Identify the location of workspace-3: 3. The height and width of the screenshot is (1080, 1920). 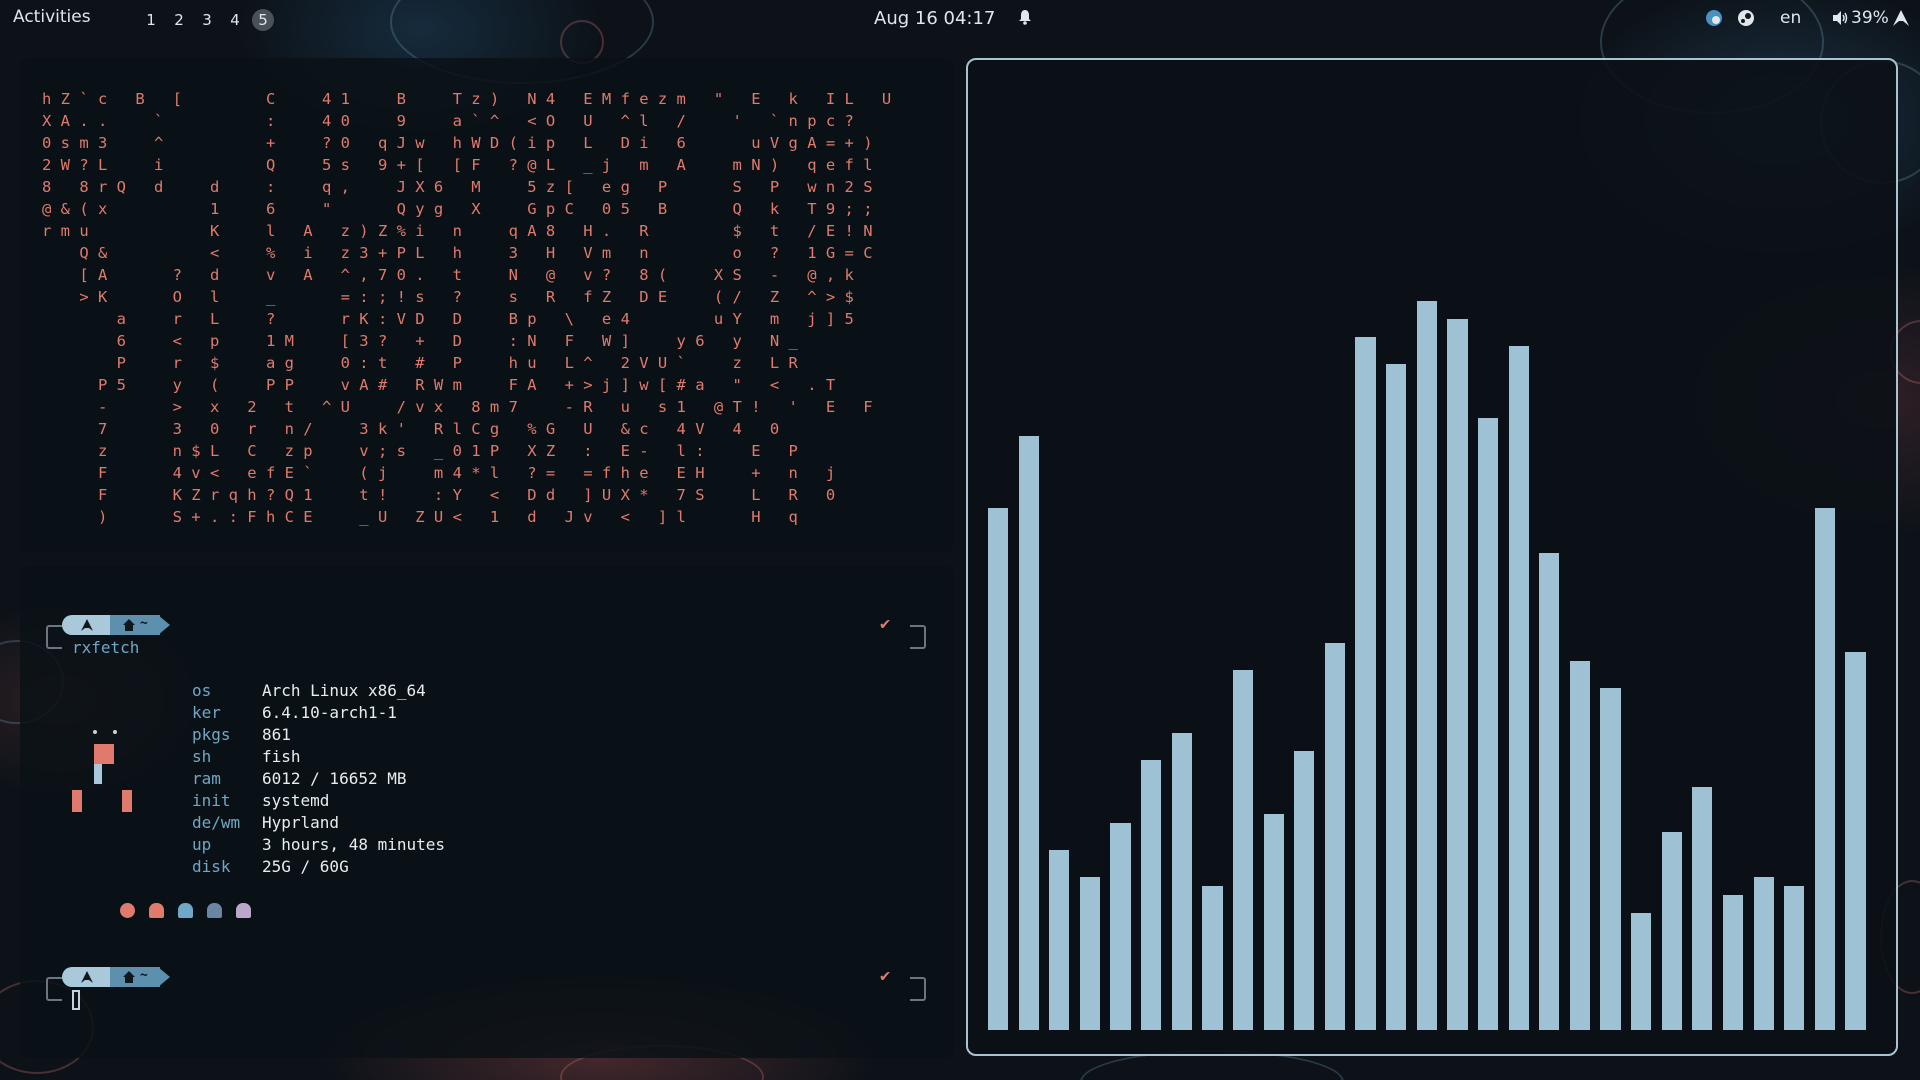
(207, 20).